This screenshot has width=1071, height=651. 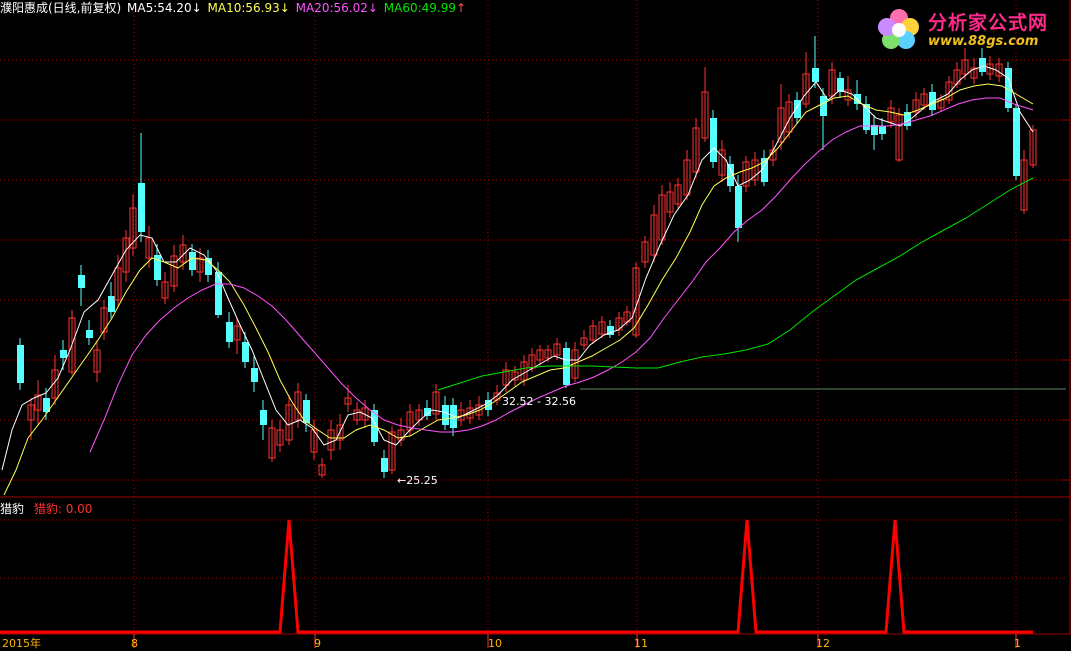 I want to click on flower-logo-icon, so click(x=898, y=29).